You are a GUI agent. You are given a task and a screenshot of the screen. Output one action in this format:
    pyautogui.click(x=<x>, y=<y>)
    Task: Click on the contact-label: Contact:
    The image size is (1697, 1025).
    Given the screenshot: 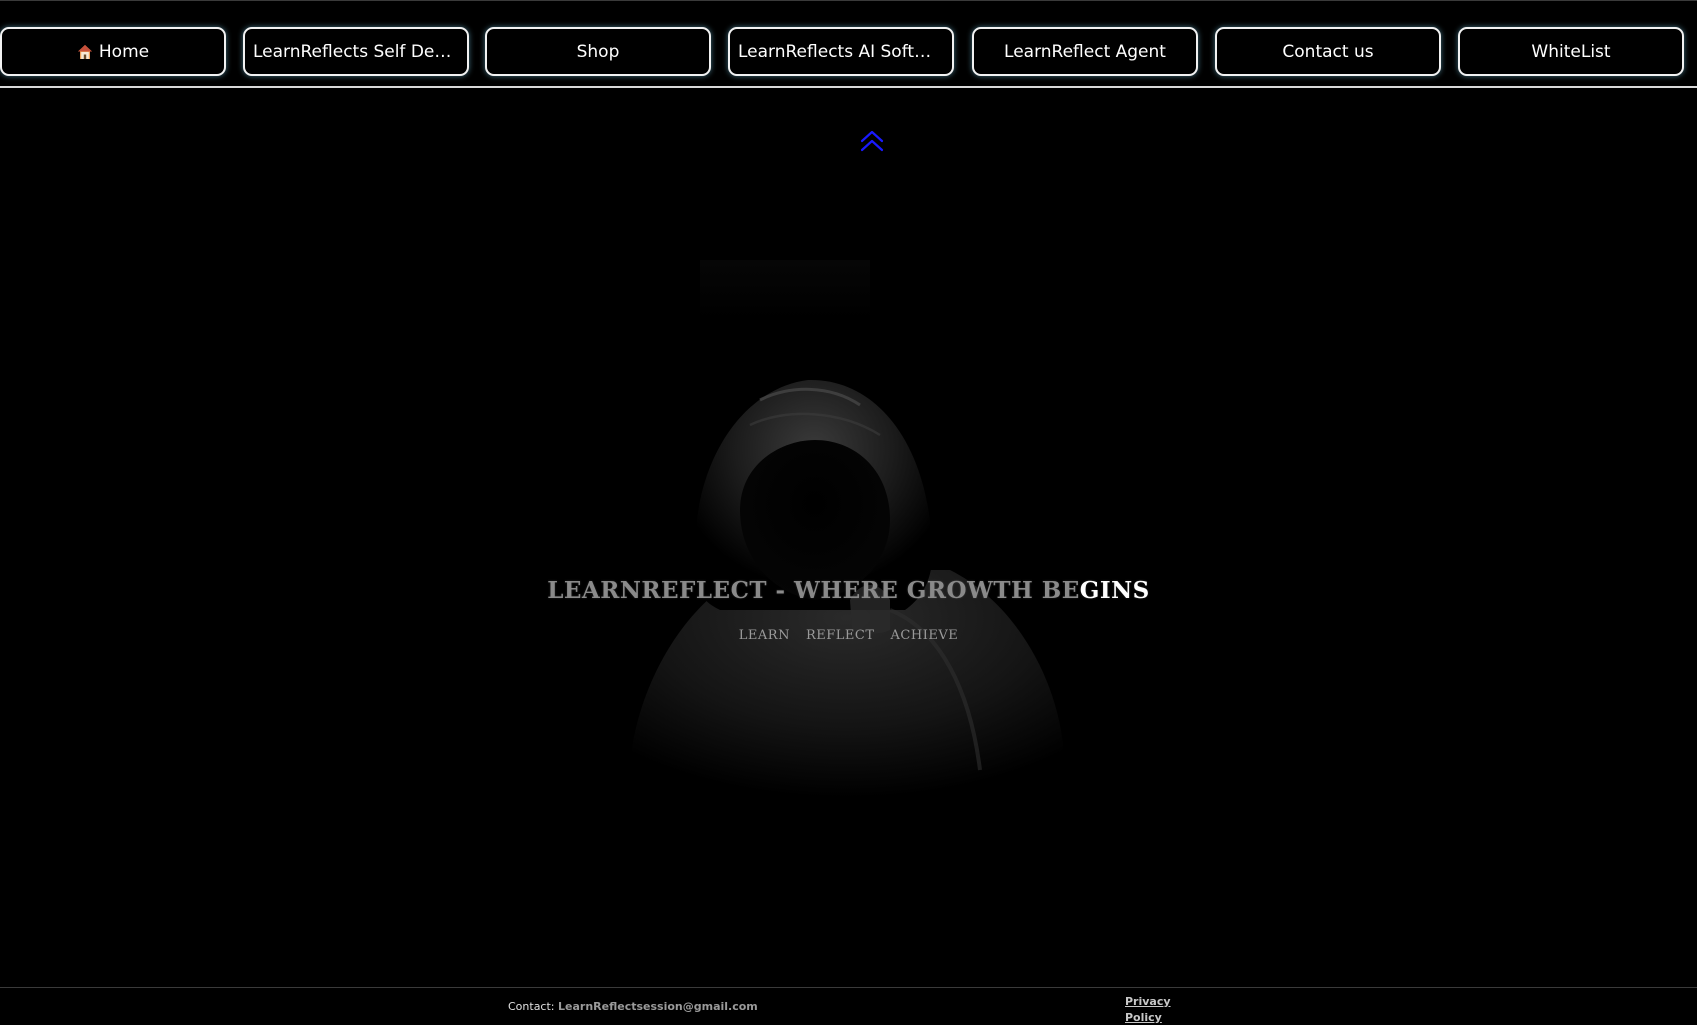 What is the action you would take?
    pyautogui.click(x=531, y=1006)
    